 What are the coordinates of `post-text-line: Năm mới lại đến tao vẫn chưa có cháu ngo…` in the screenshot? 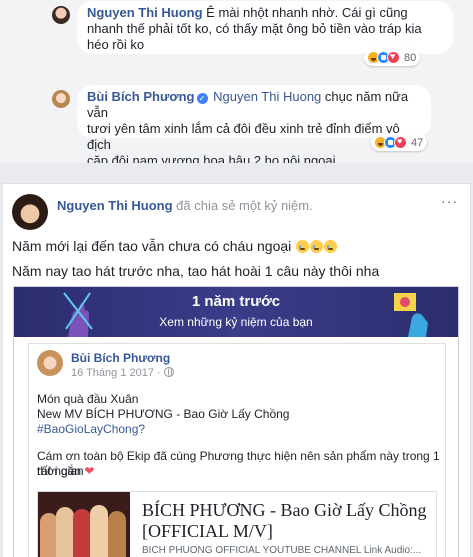 It's located at (152, 246).